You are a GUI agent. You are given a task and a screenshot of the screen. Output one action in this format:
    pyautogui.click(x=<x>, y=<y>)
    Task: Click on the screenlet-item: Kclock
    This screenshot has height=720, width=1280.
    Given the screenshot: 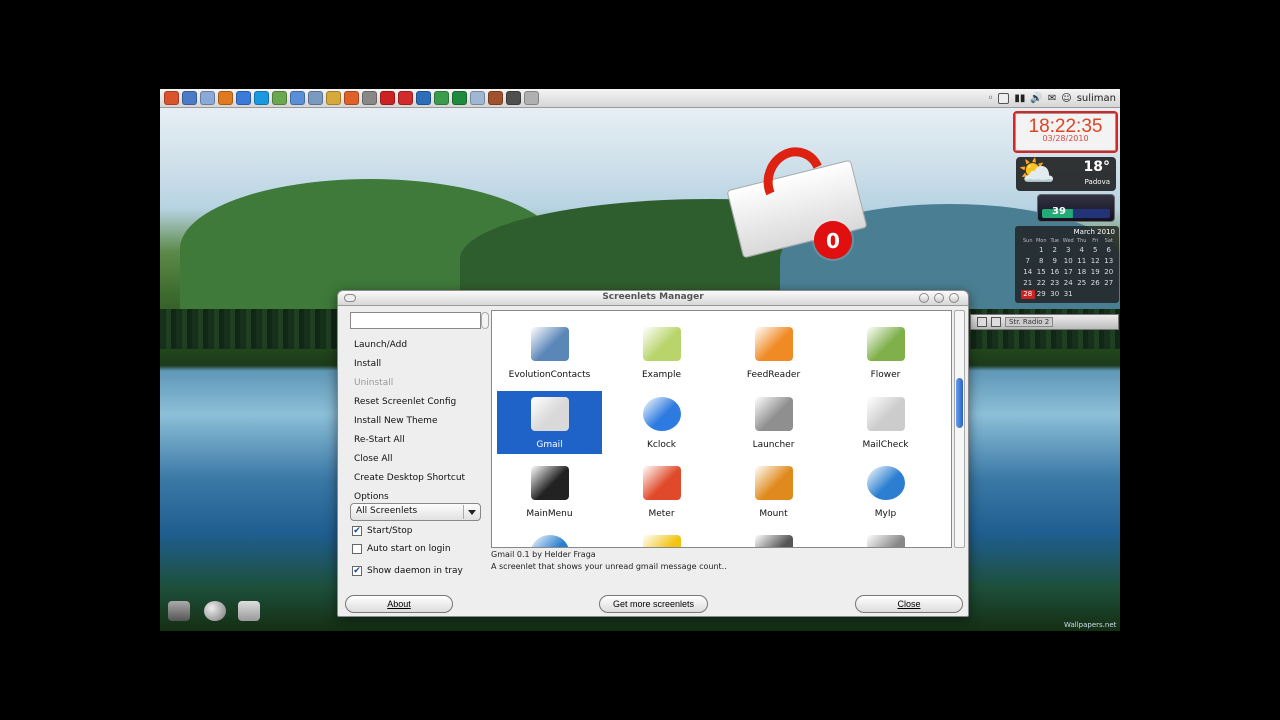 What is the action you would take?
    pyautogui.click(x=661, y=422)
    